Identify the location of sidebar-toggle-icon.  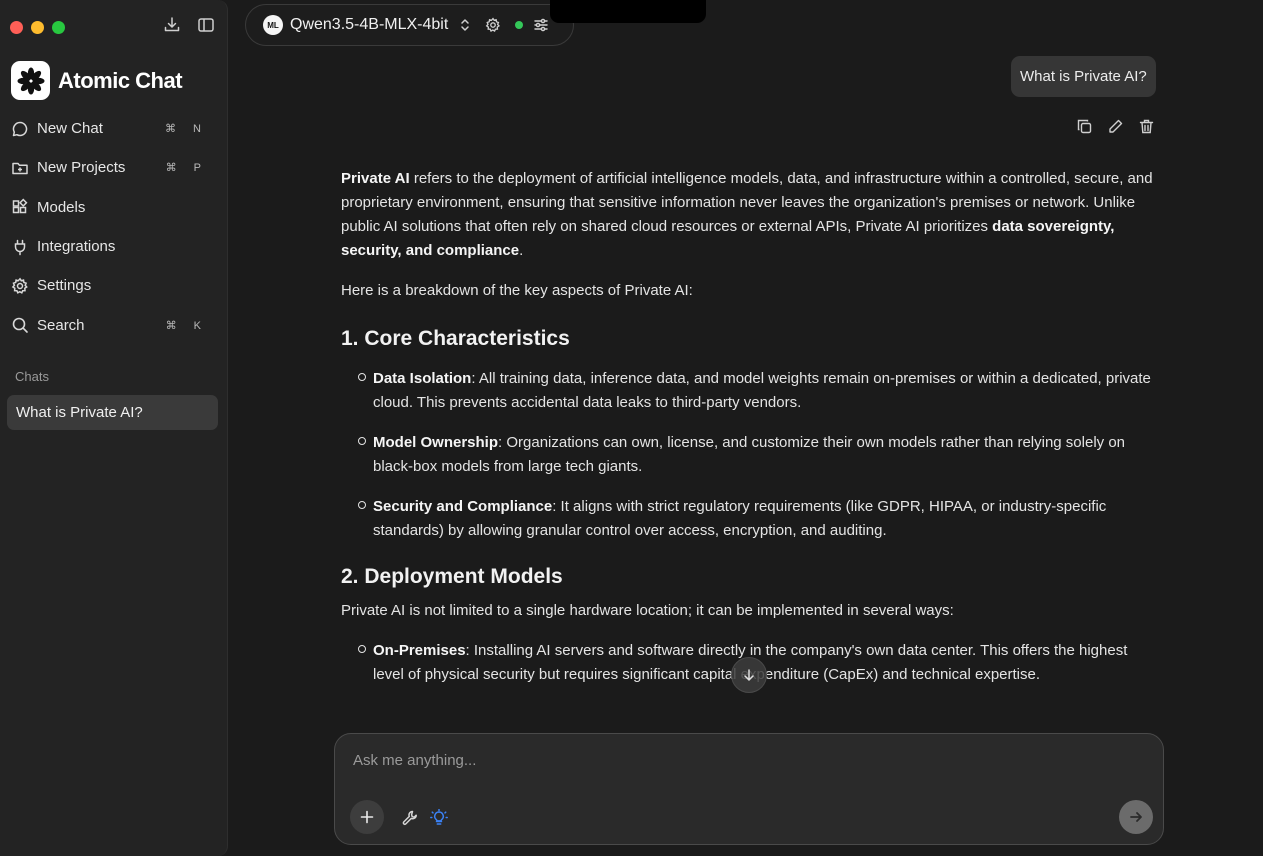
(206, 25).